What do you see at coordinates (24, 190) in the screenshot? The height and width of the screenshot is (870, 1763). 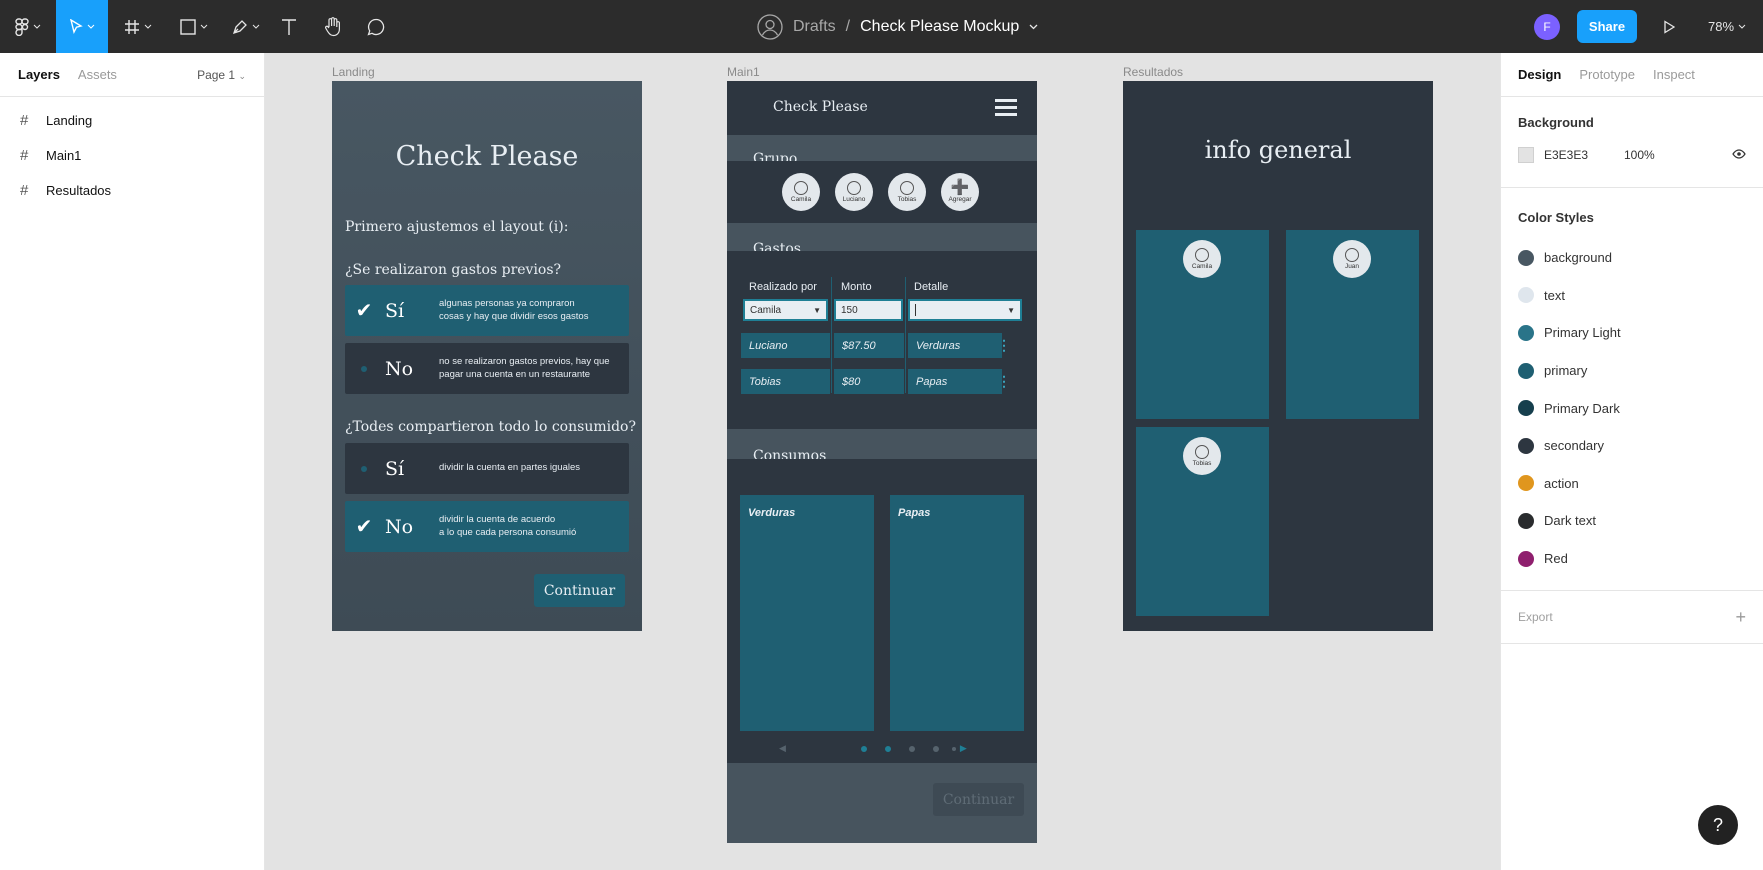 I see `frame-icon: #` at bounding box center [24, 190].